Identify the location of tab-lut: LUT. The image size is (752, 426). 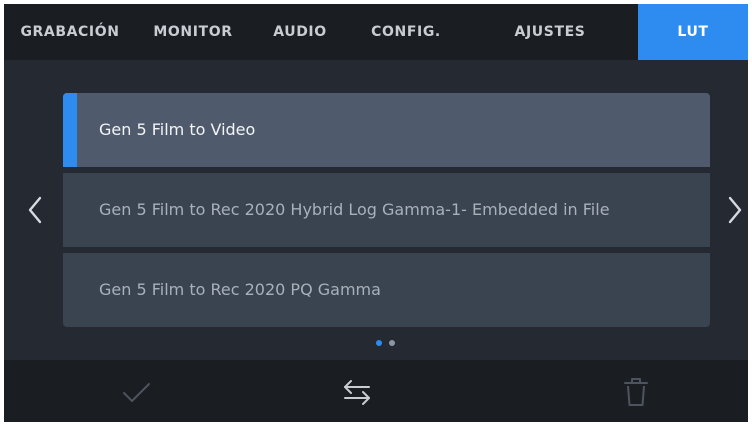
(693, 32).